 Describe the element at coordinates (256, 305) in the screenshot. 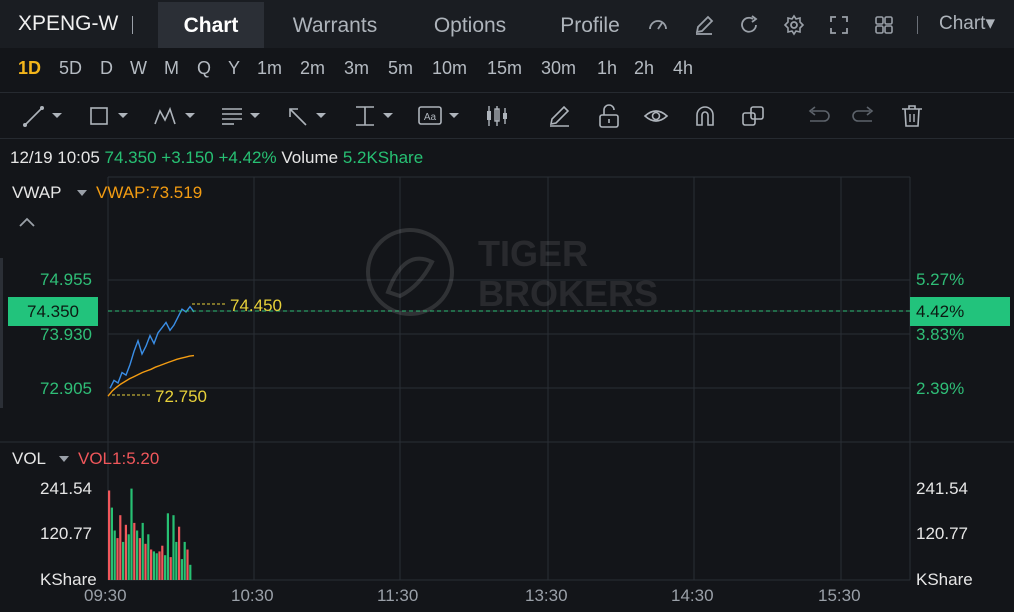

I see `high-price-label: 74.450` at that location.